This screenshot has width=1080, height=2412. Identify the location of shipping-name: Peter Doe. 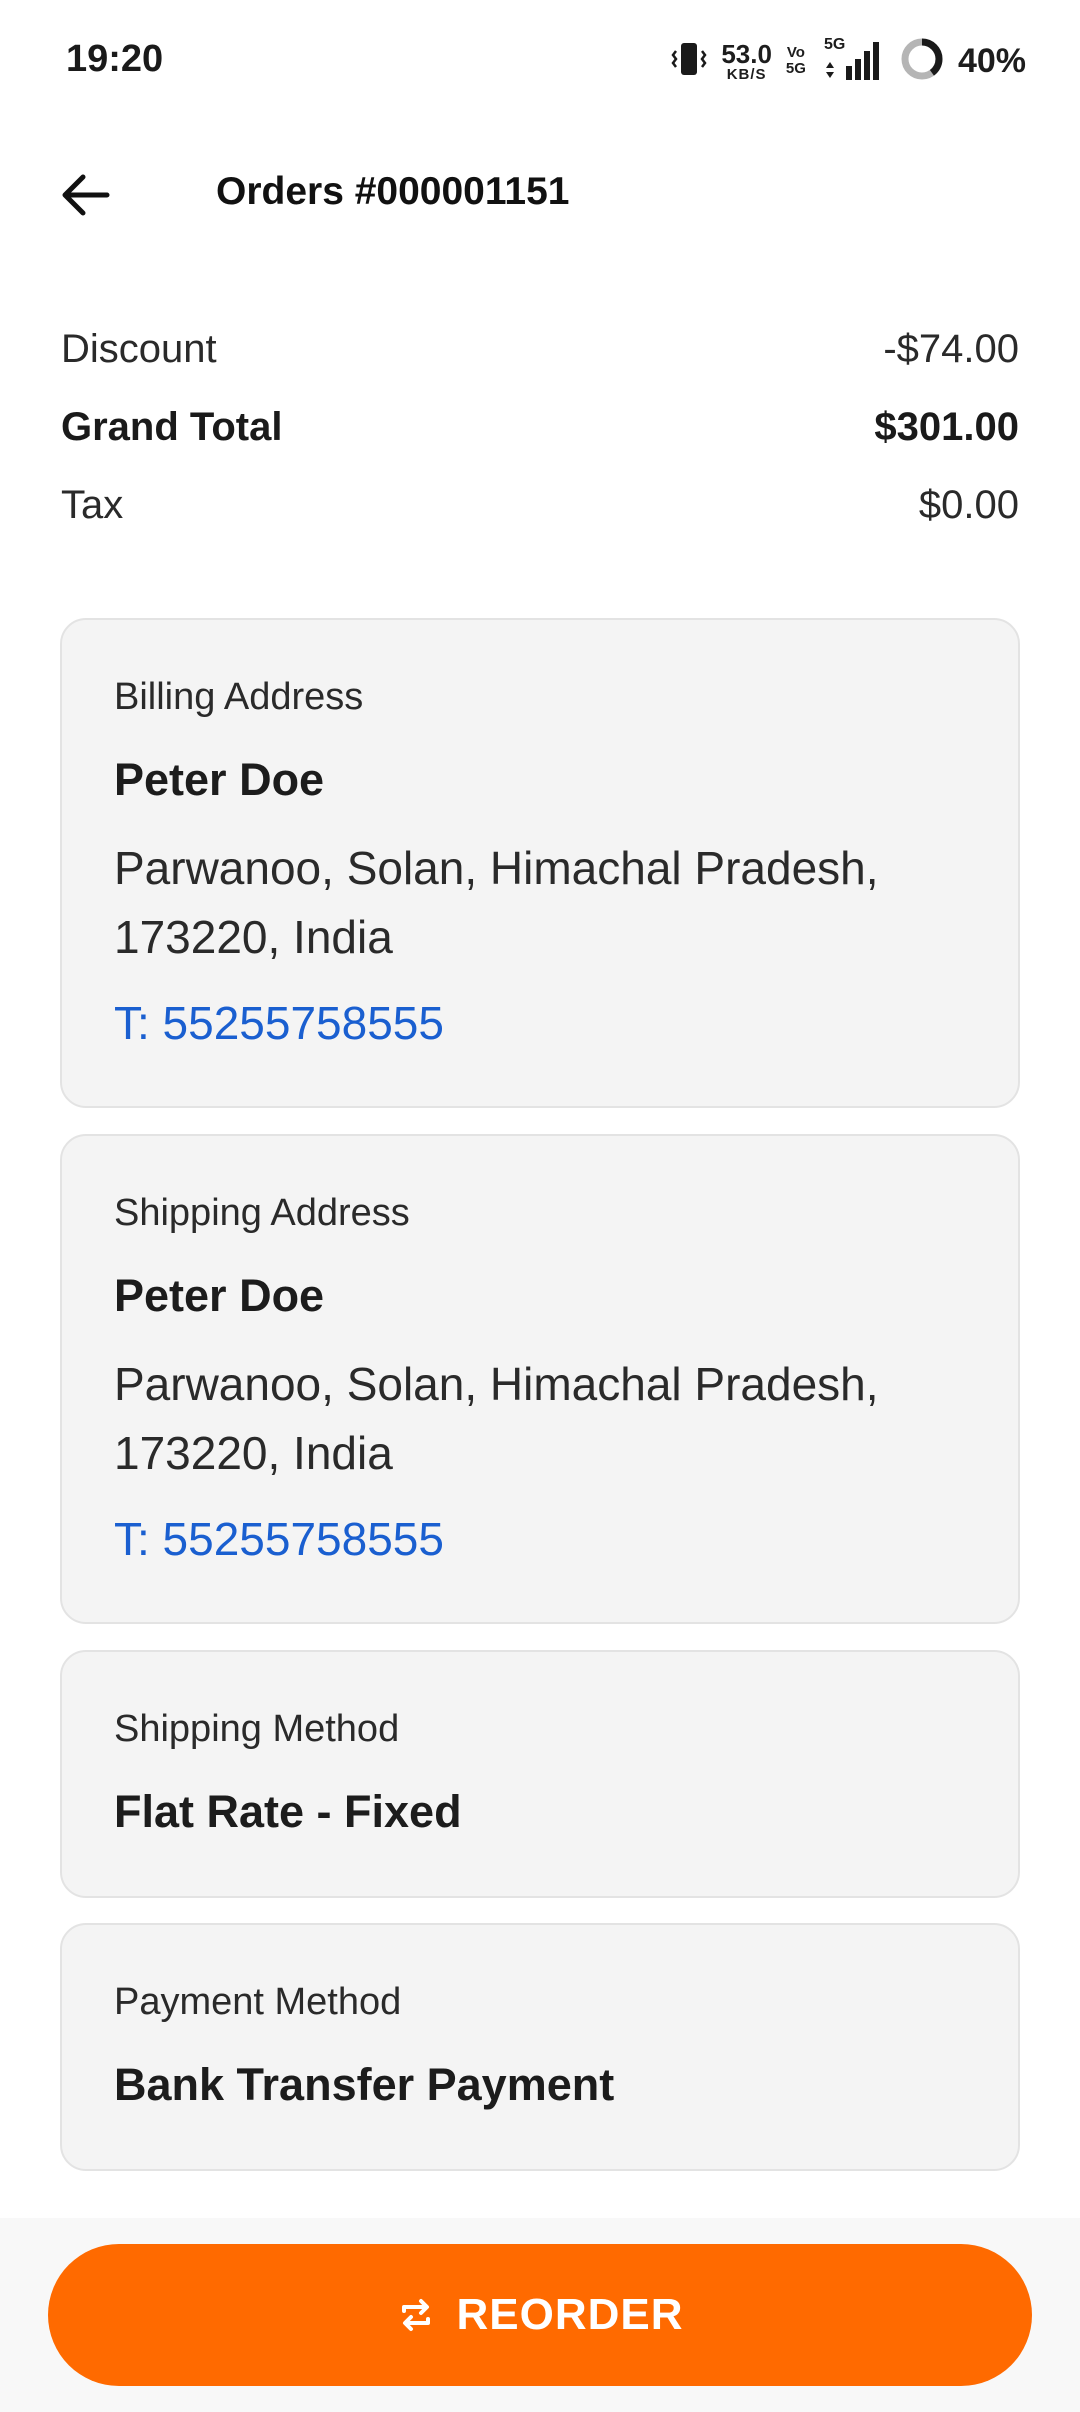
(219, 1295).